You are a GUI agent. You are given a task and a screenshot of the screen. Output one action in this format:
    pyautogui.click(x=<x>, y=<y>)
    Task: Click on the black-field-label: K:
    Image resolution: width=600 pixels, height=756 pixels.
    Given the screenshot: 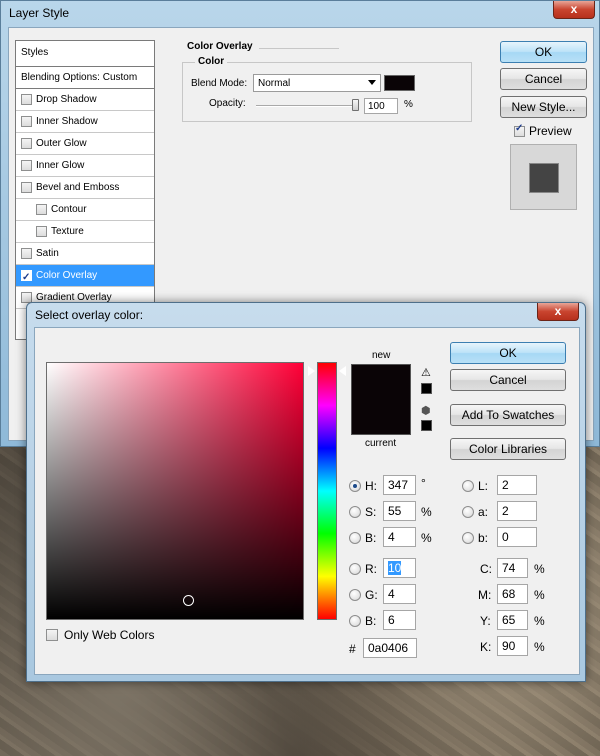 What is the action you would take?
    pyautogui.click(x=486, y=647)
    